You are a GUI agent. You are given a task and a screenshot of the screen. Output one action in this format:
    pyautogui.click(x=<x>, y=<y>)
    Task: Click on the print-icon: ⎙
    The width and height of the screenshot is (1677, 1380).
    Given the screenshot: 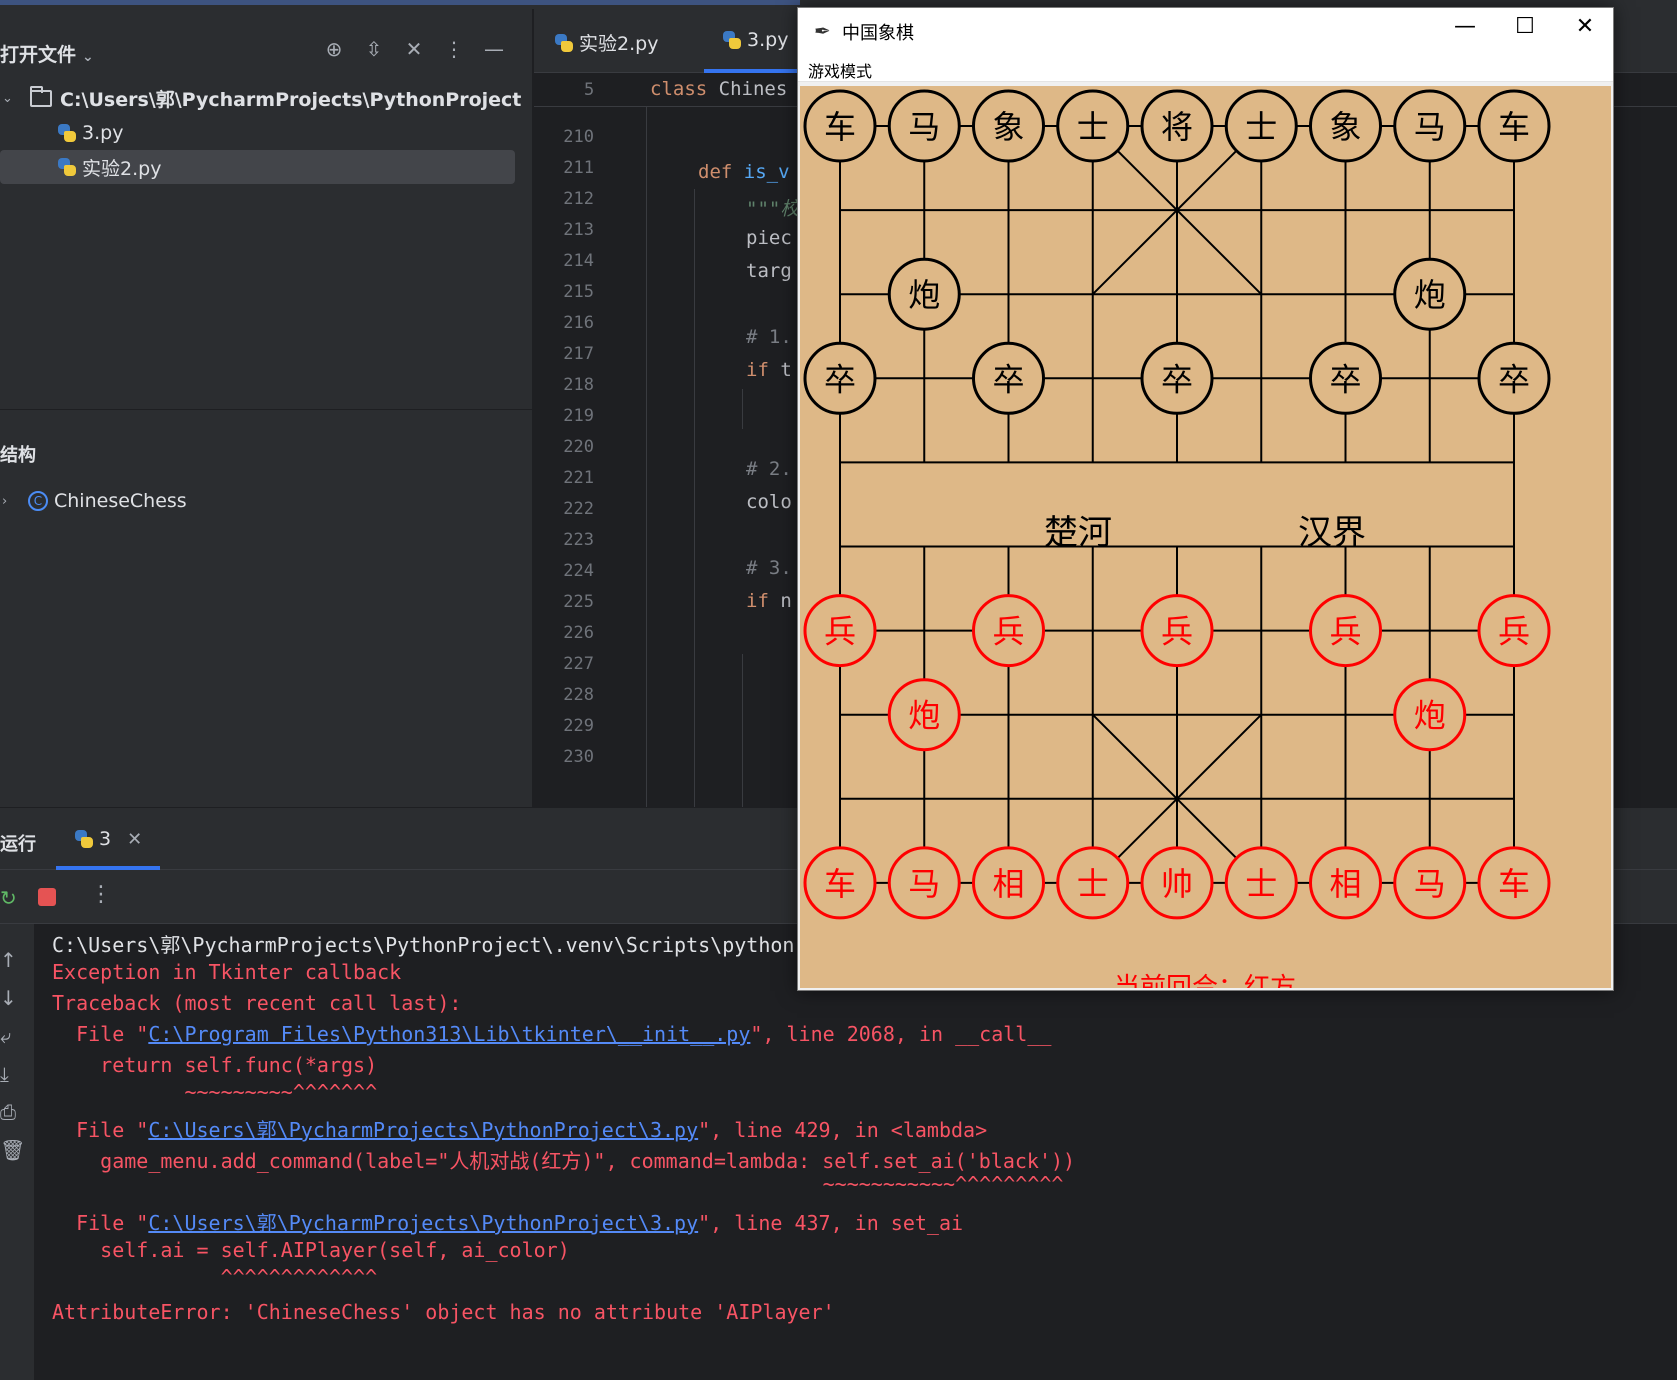 What is the action you would take?
    pyautogui.click(x=8, y=1112)
    